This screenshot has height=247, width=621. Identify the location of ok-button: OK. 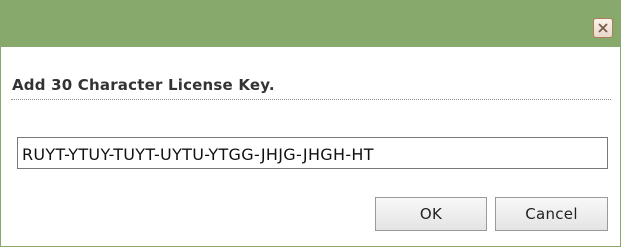
(431, 214).